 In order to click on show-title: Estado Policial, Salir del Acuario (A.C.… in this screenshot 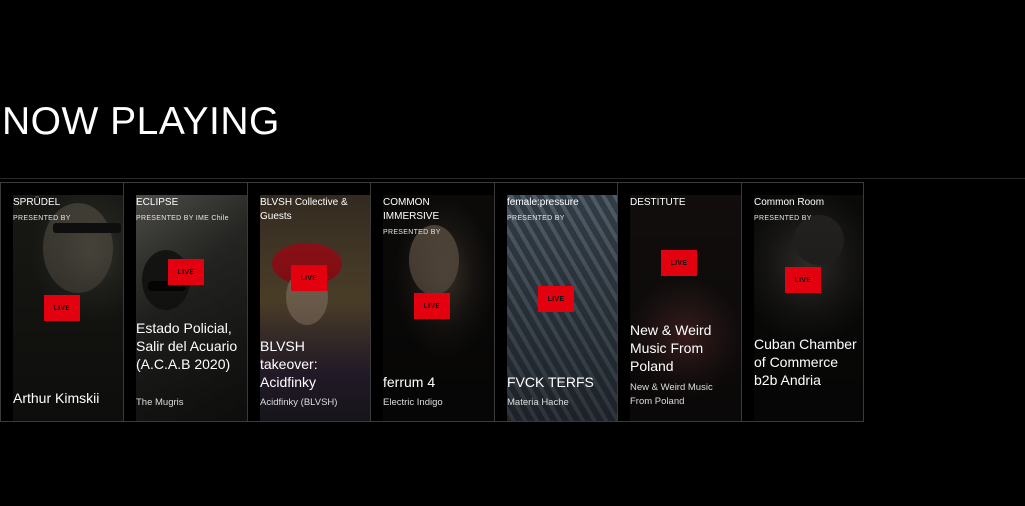, I will do `click(188, 346)`.